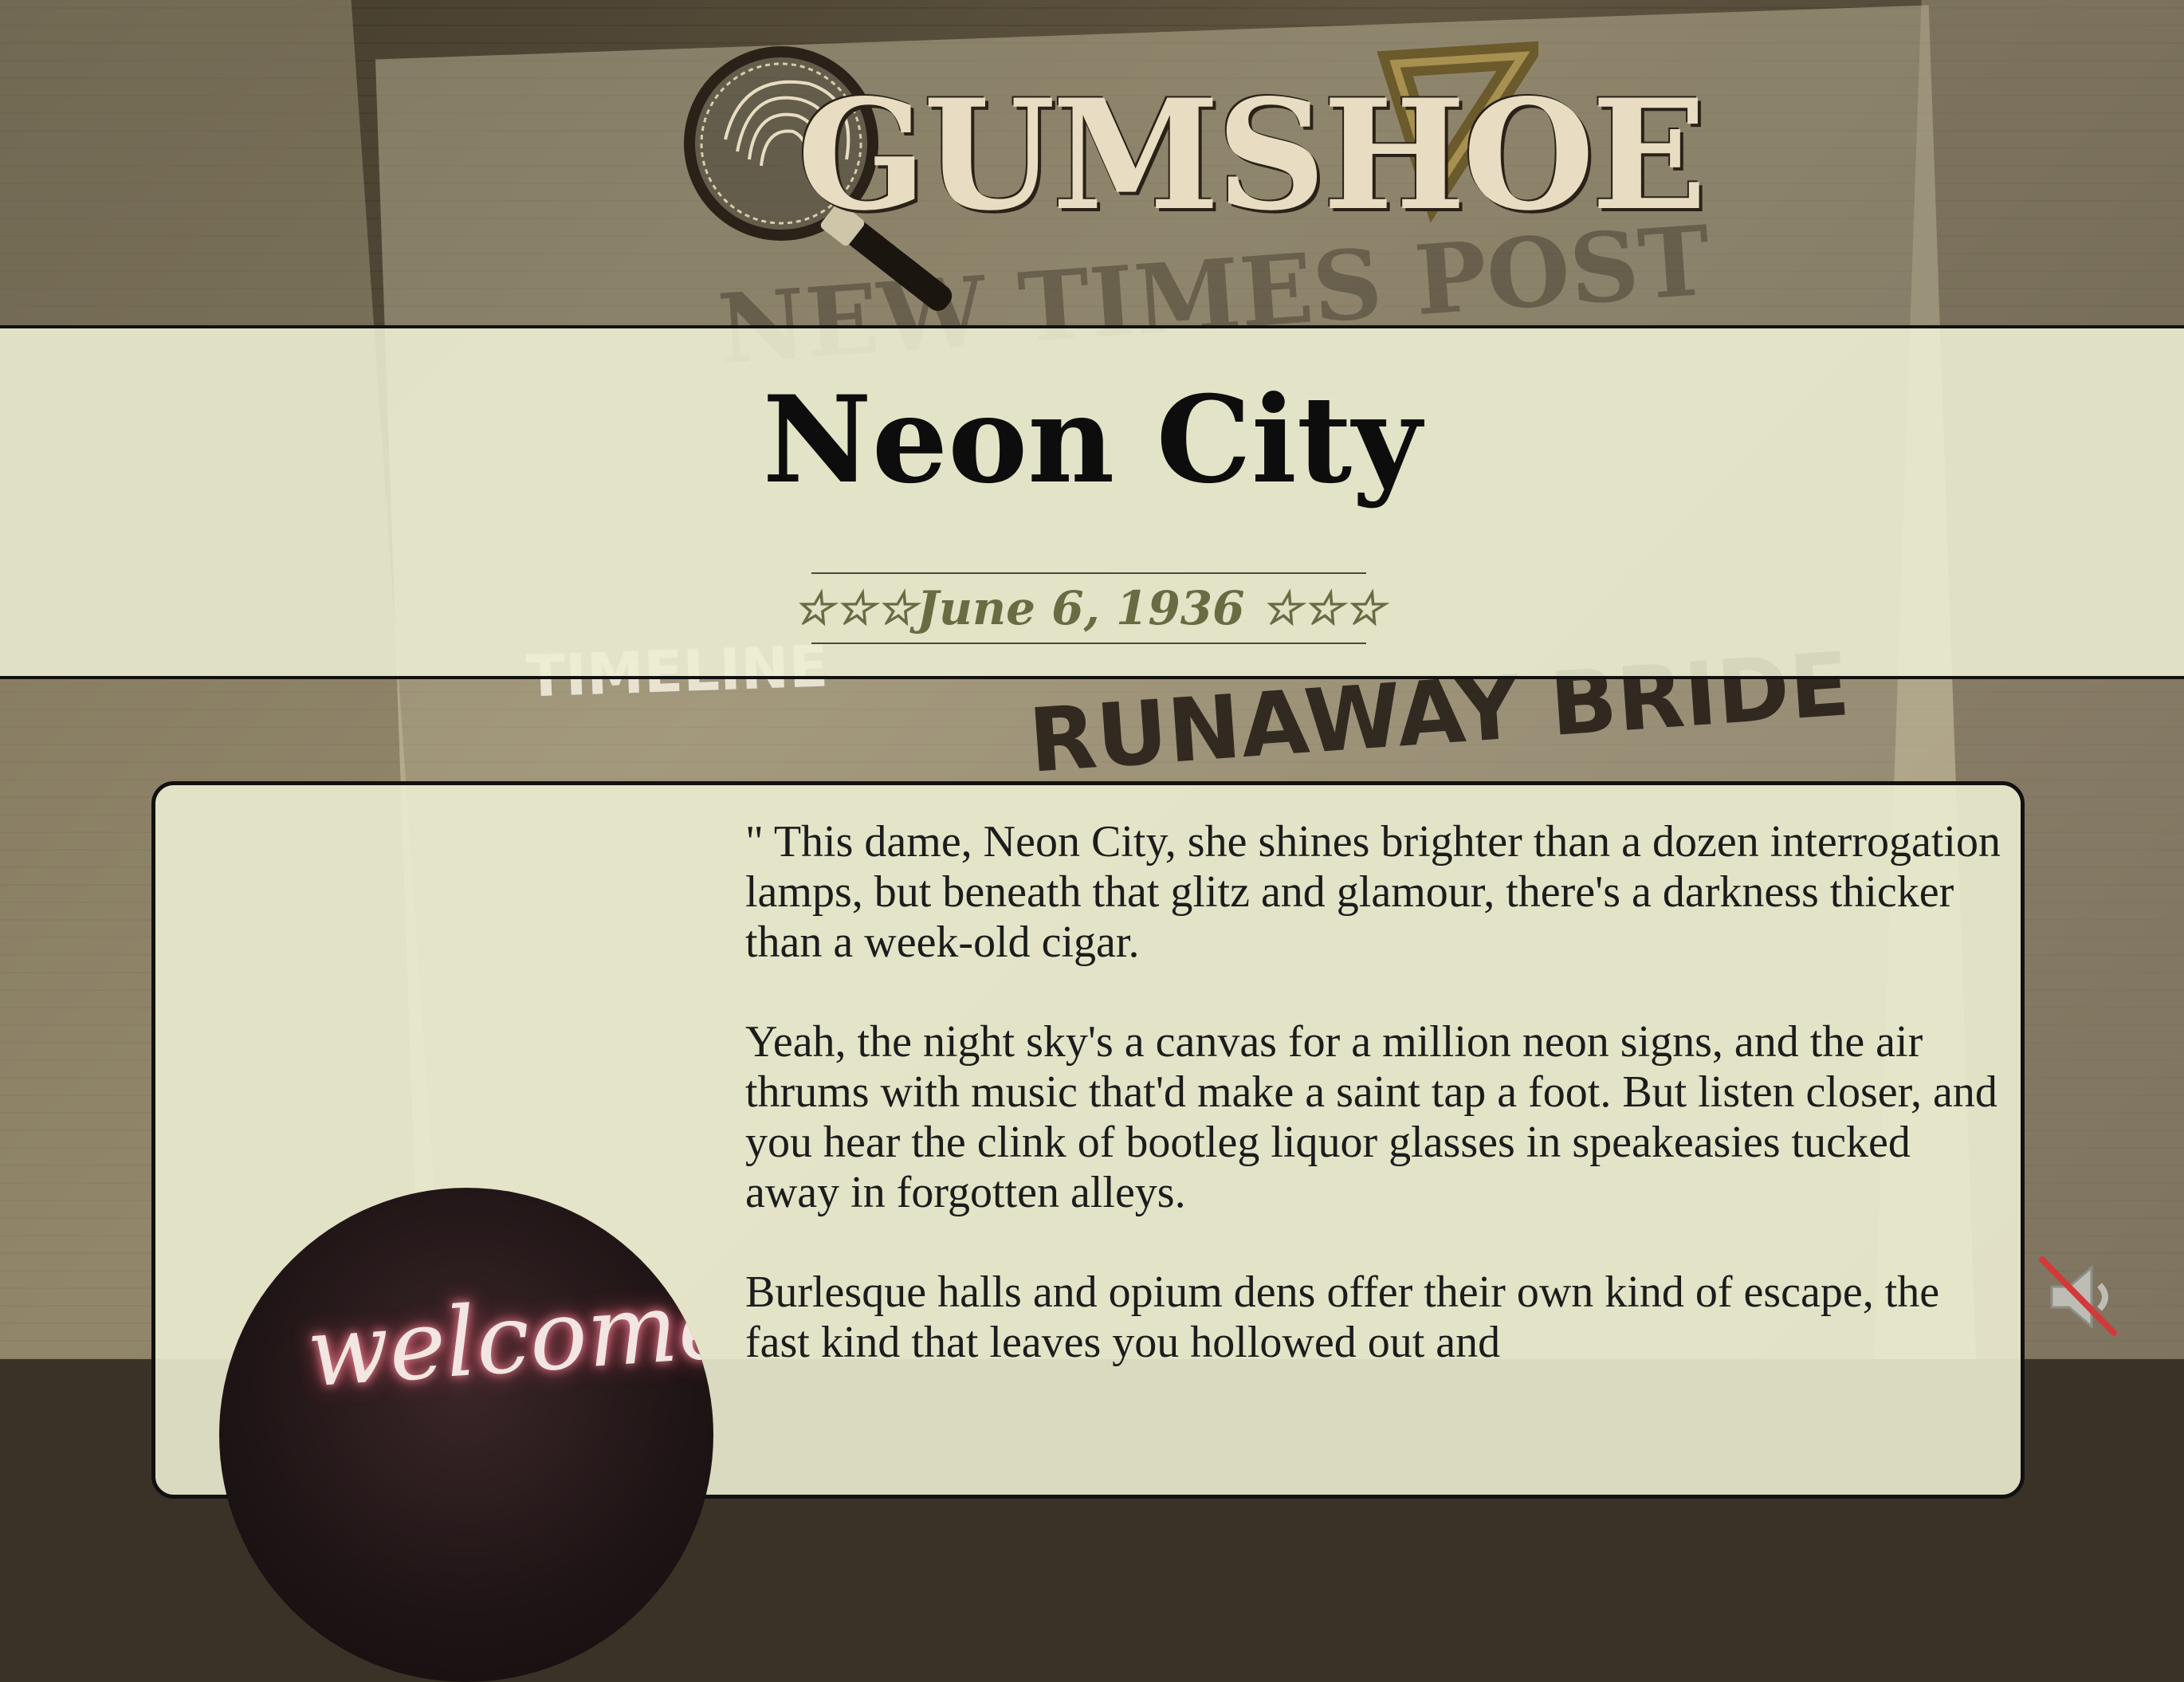 Image resolution: width=2184 pixels, height=1682 pixels. What do you see at coordinates (1088, 608) in the screenshot?
I see `date-line: ☆☆☆June 6, 1936 ☆☆☆` at bounding box center [1088, 608].